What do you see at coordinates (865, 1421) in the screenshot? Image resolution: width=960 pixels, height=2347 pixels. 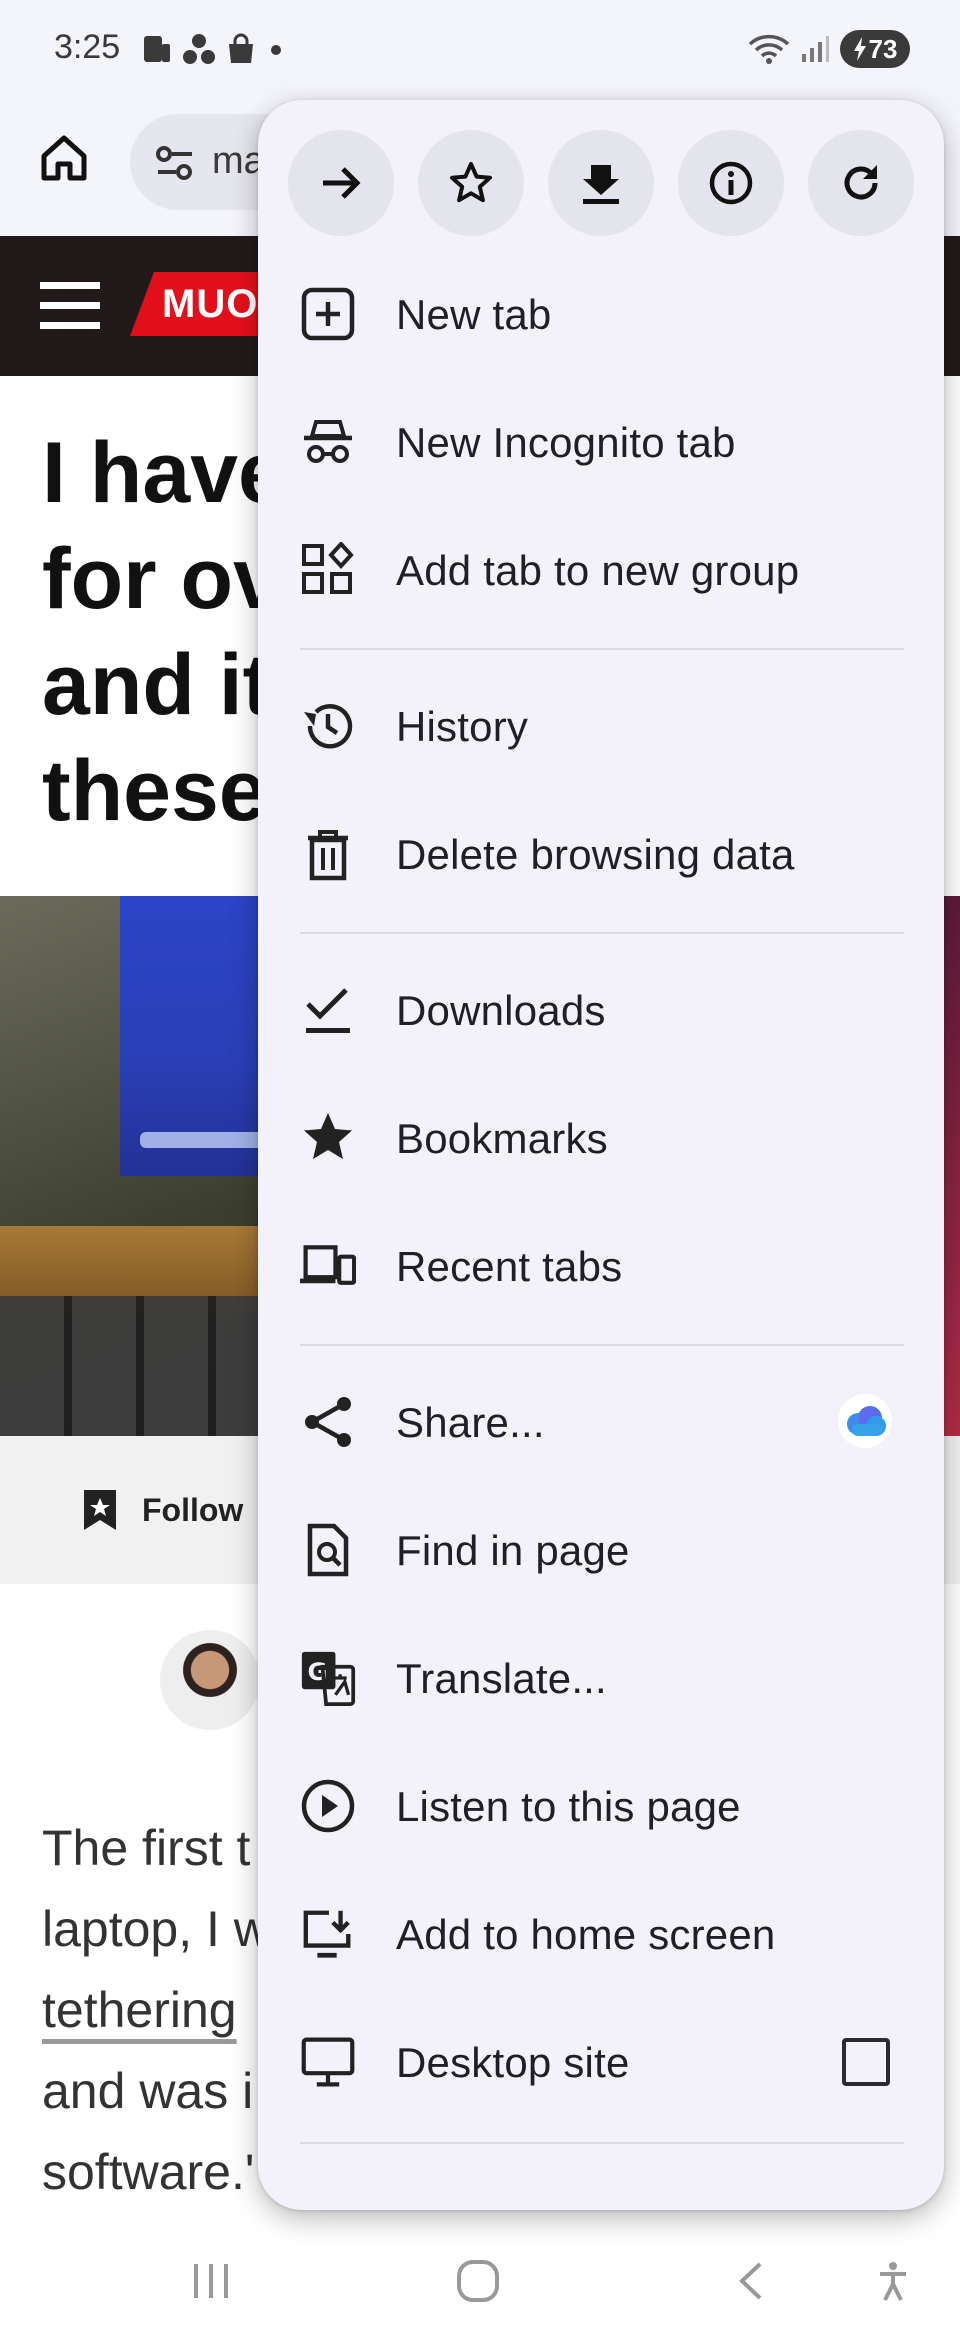 I see `cloud-share-icon` at bounding box center [865, 1421].